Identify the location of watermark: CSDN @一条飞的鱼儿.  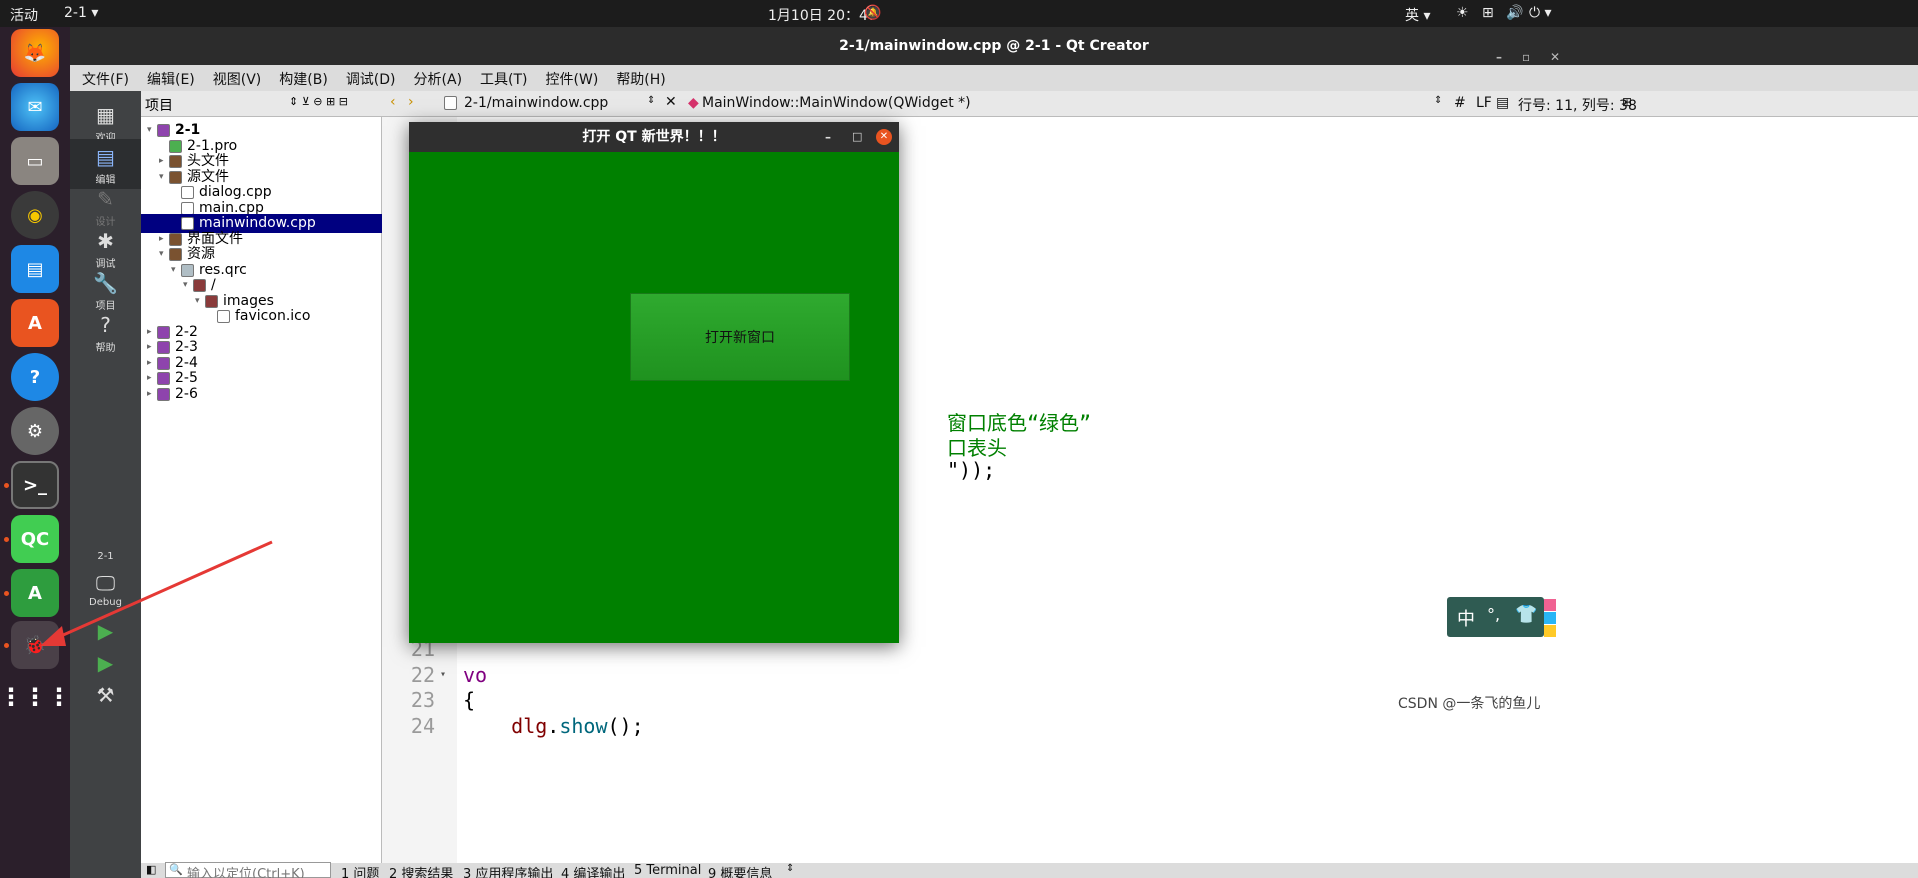
(1469, 704).